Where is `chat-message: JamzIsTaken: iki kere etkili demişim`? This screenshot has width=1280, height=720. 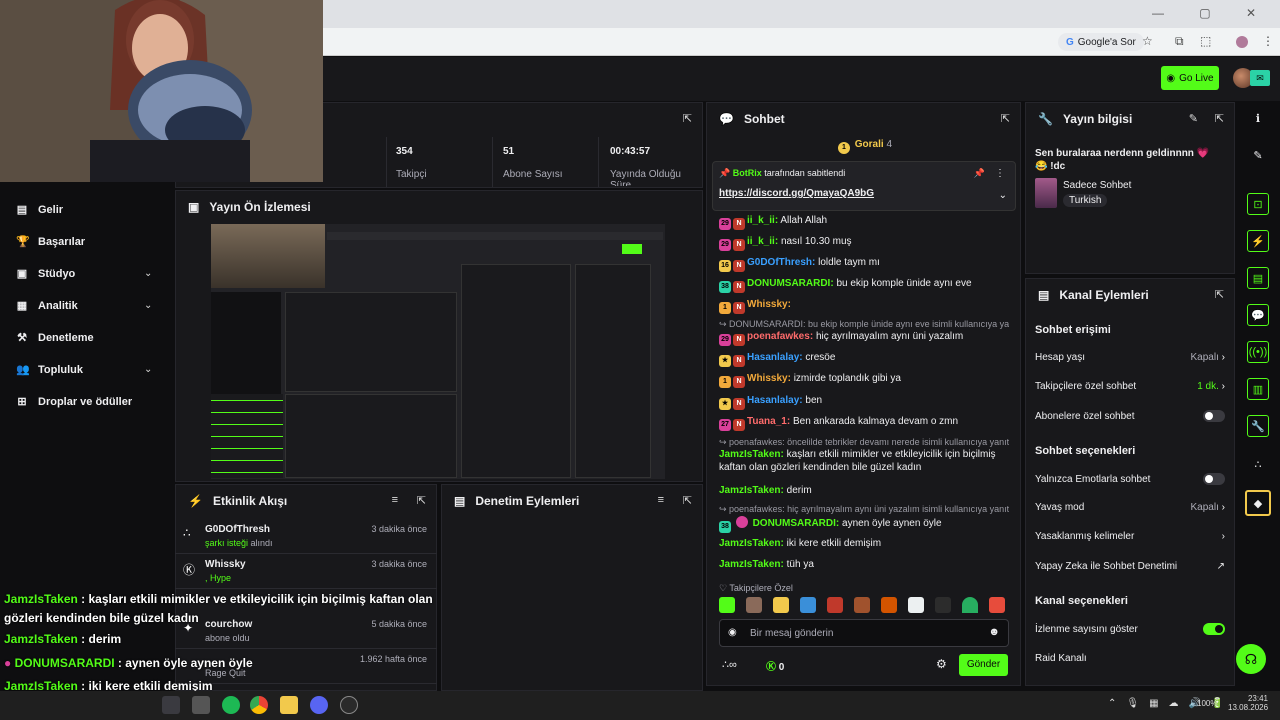
chat-message: JamzIsTaken: iki kere etkili demişim is located at coordinates (864, 543).